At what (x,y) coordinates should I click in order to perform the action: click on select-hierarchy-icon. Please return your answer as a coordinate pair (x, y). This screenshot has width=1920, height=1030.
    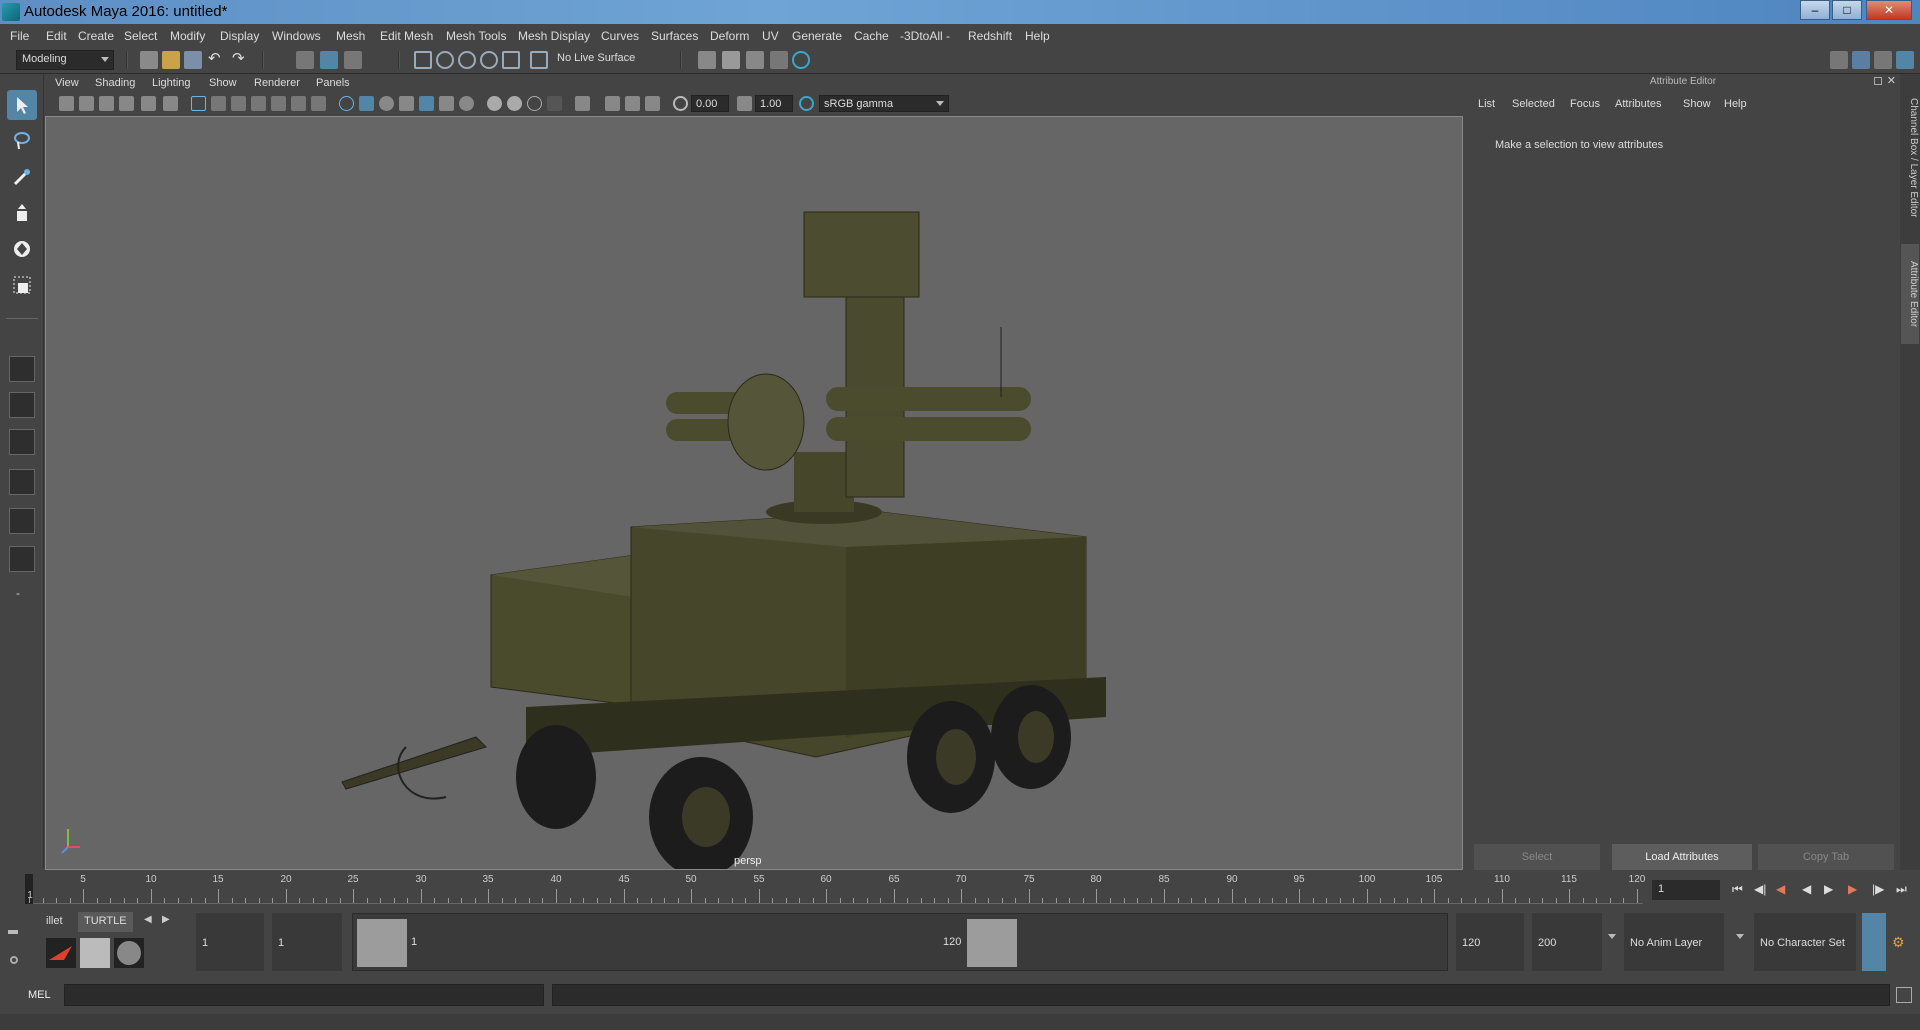
    Looking at the image, I should click on (305, 60).